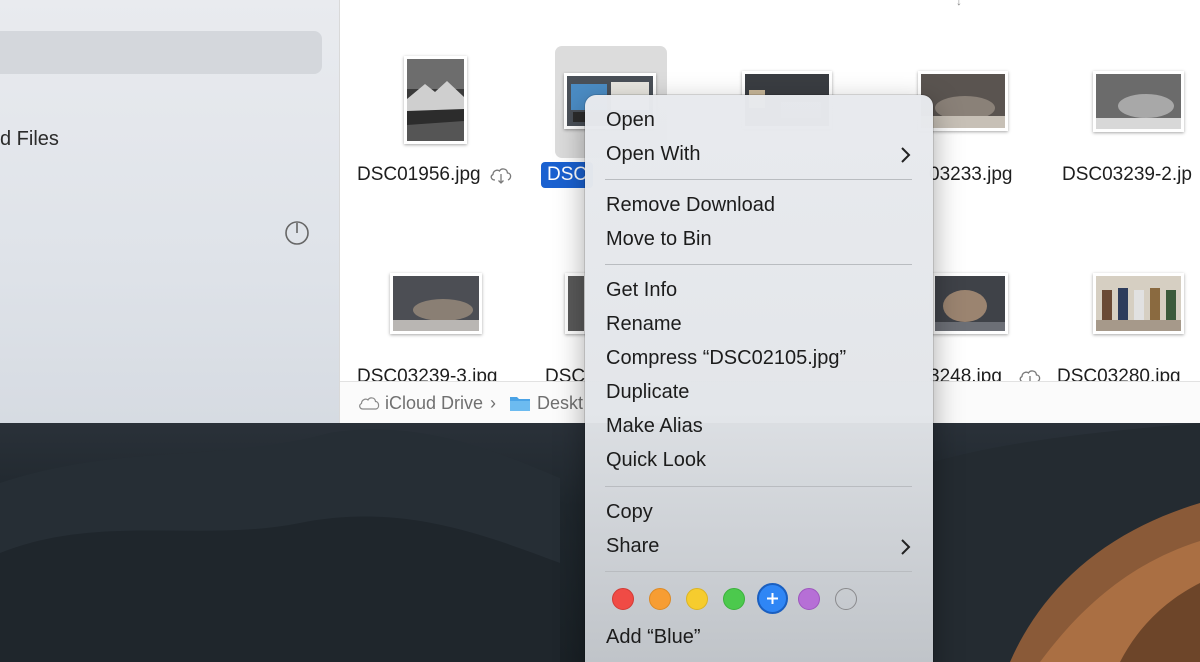  I want to click on tag-red-button, so click(623, 599).